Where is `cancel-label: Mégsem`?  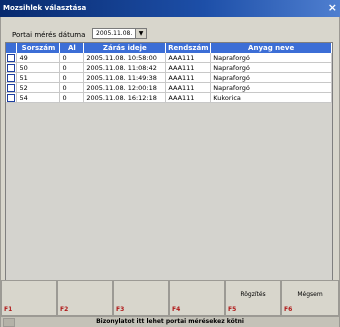
cancel-label: Mégsem is located at coordinates (310, 294).